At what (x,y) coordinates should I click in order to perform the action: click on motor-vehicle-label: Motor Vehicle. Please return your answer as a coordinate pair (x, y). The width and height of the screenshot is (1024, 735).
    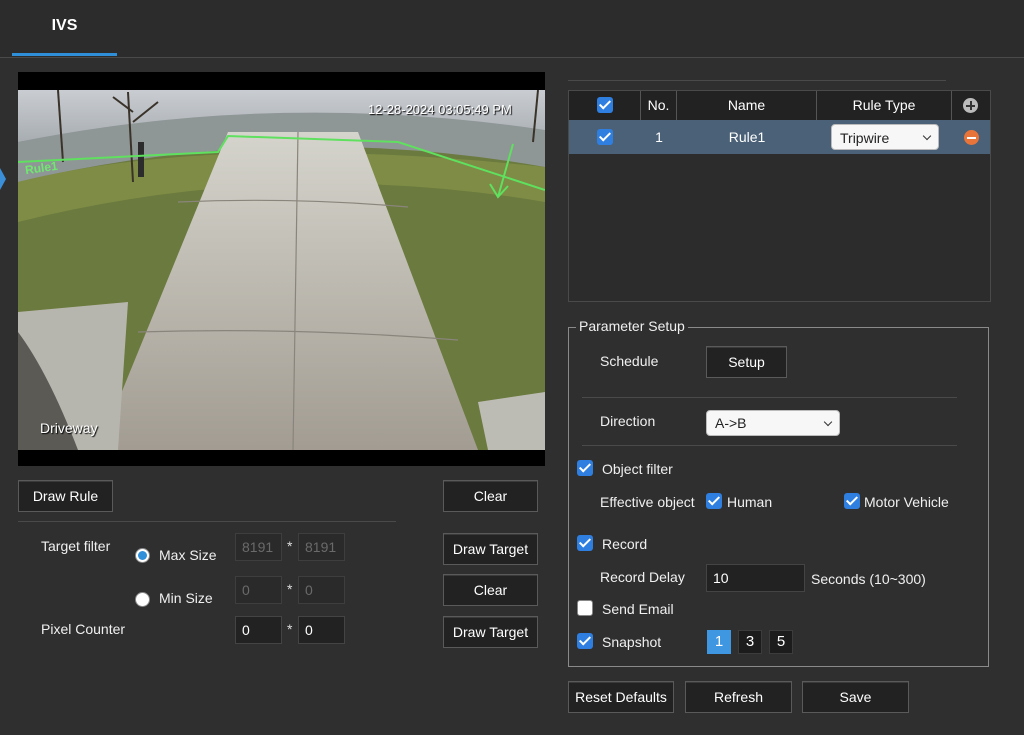
    Looking at the image, I should click on (906, 502).